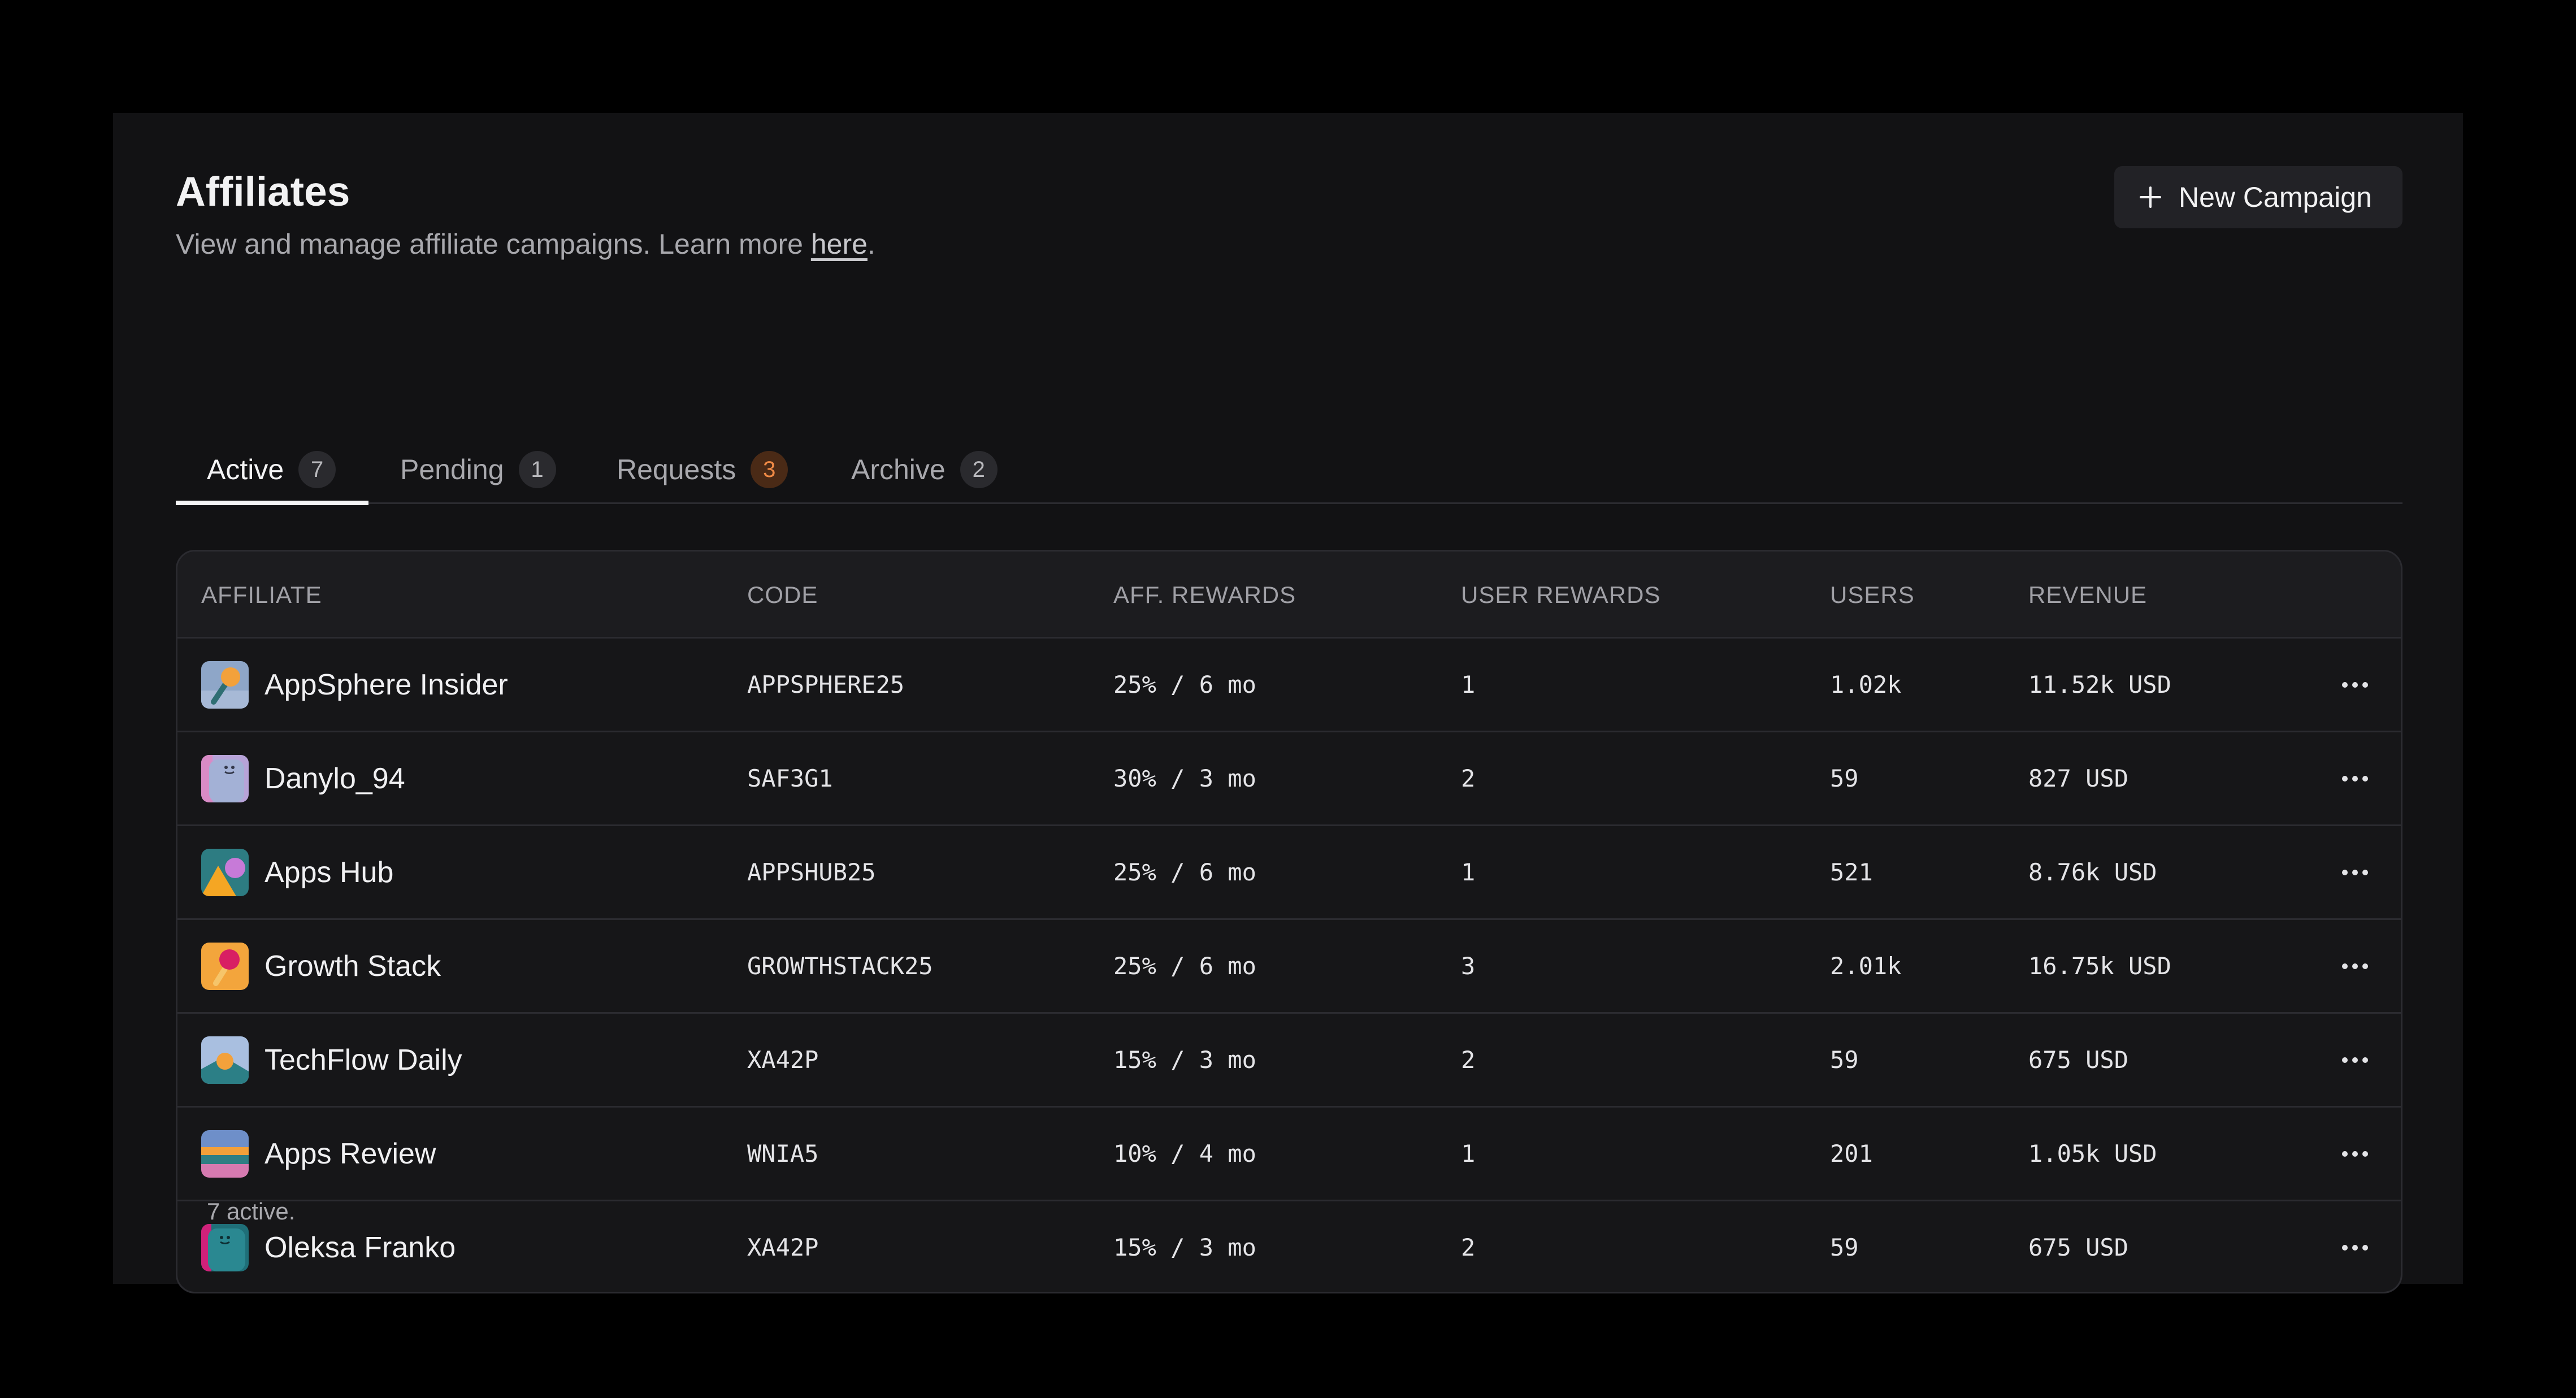 The image size is (2576, 1398). What do you see at coordinates (272, 503) in the screenshot?
I see `active-tab-indicator` at bounding box center [272, 503].